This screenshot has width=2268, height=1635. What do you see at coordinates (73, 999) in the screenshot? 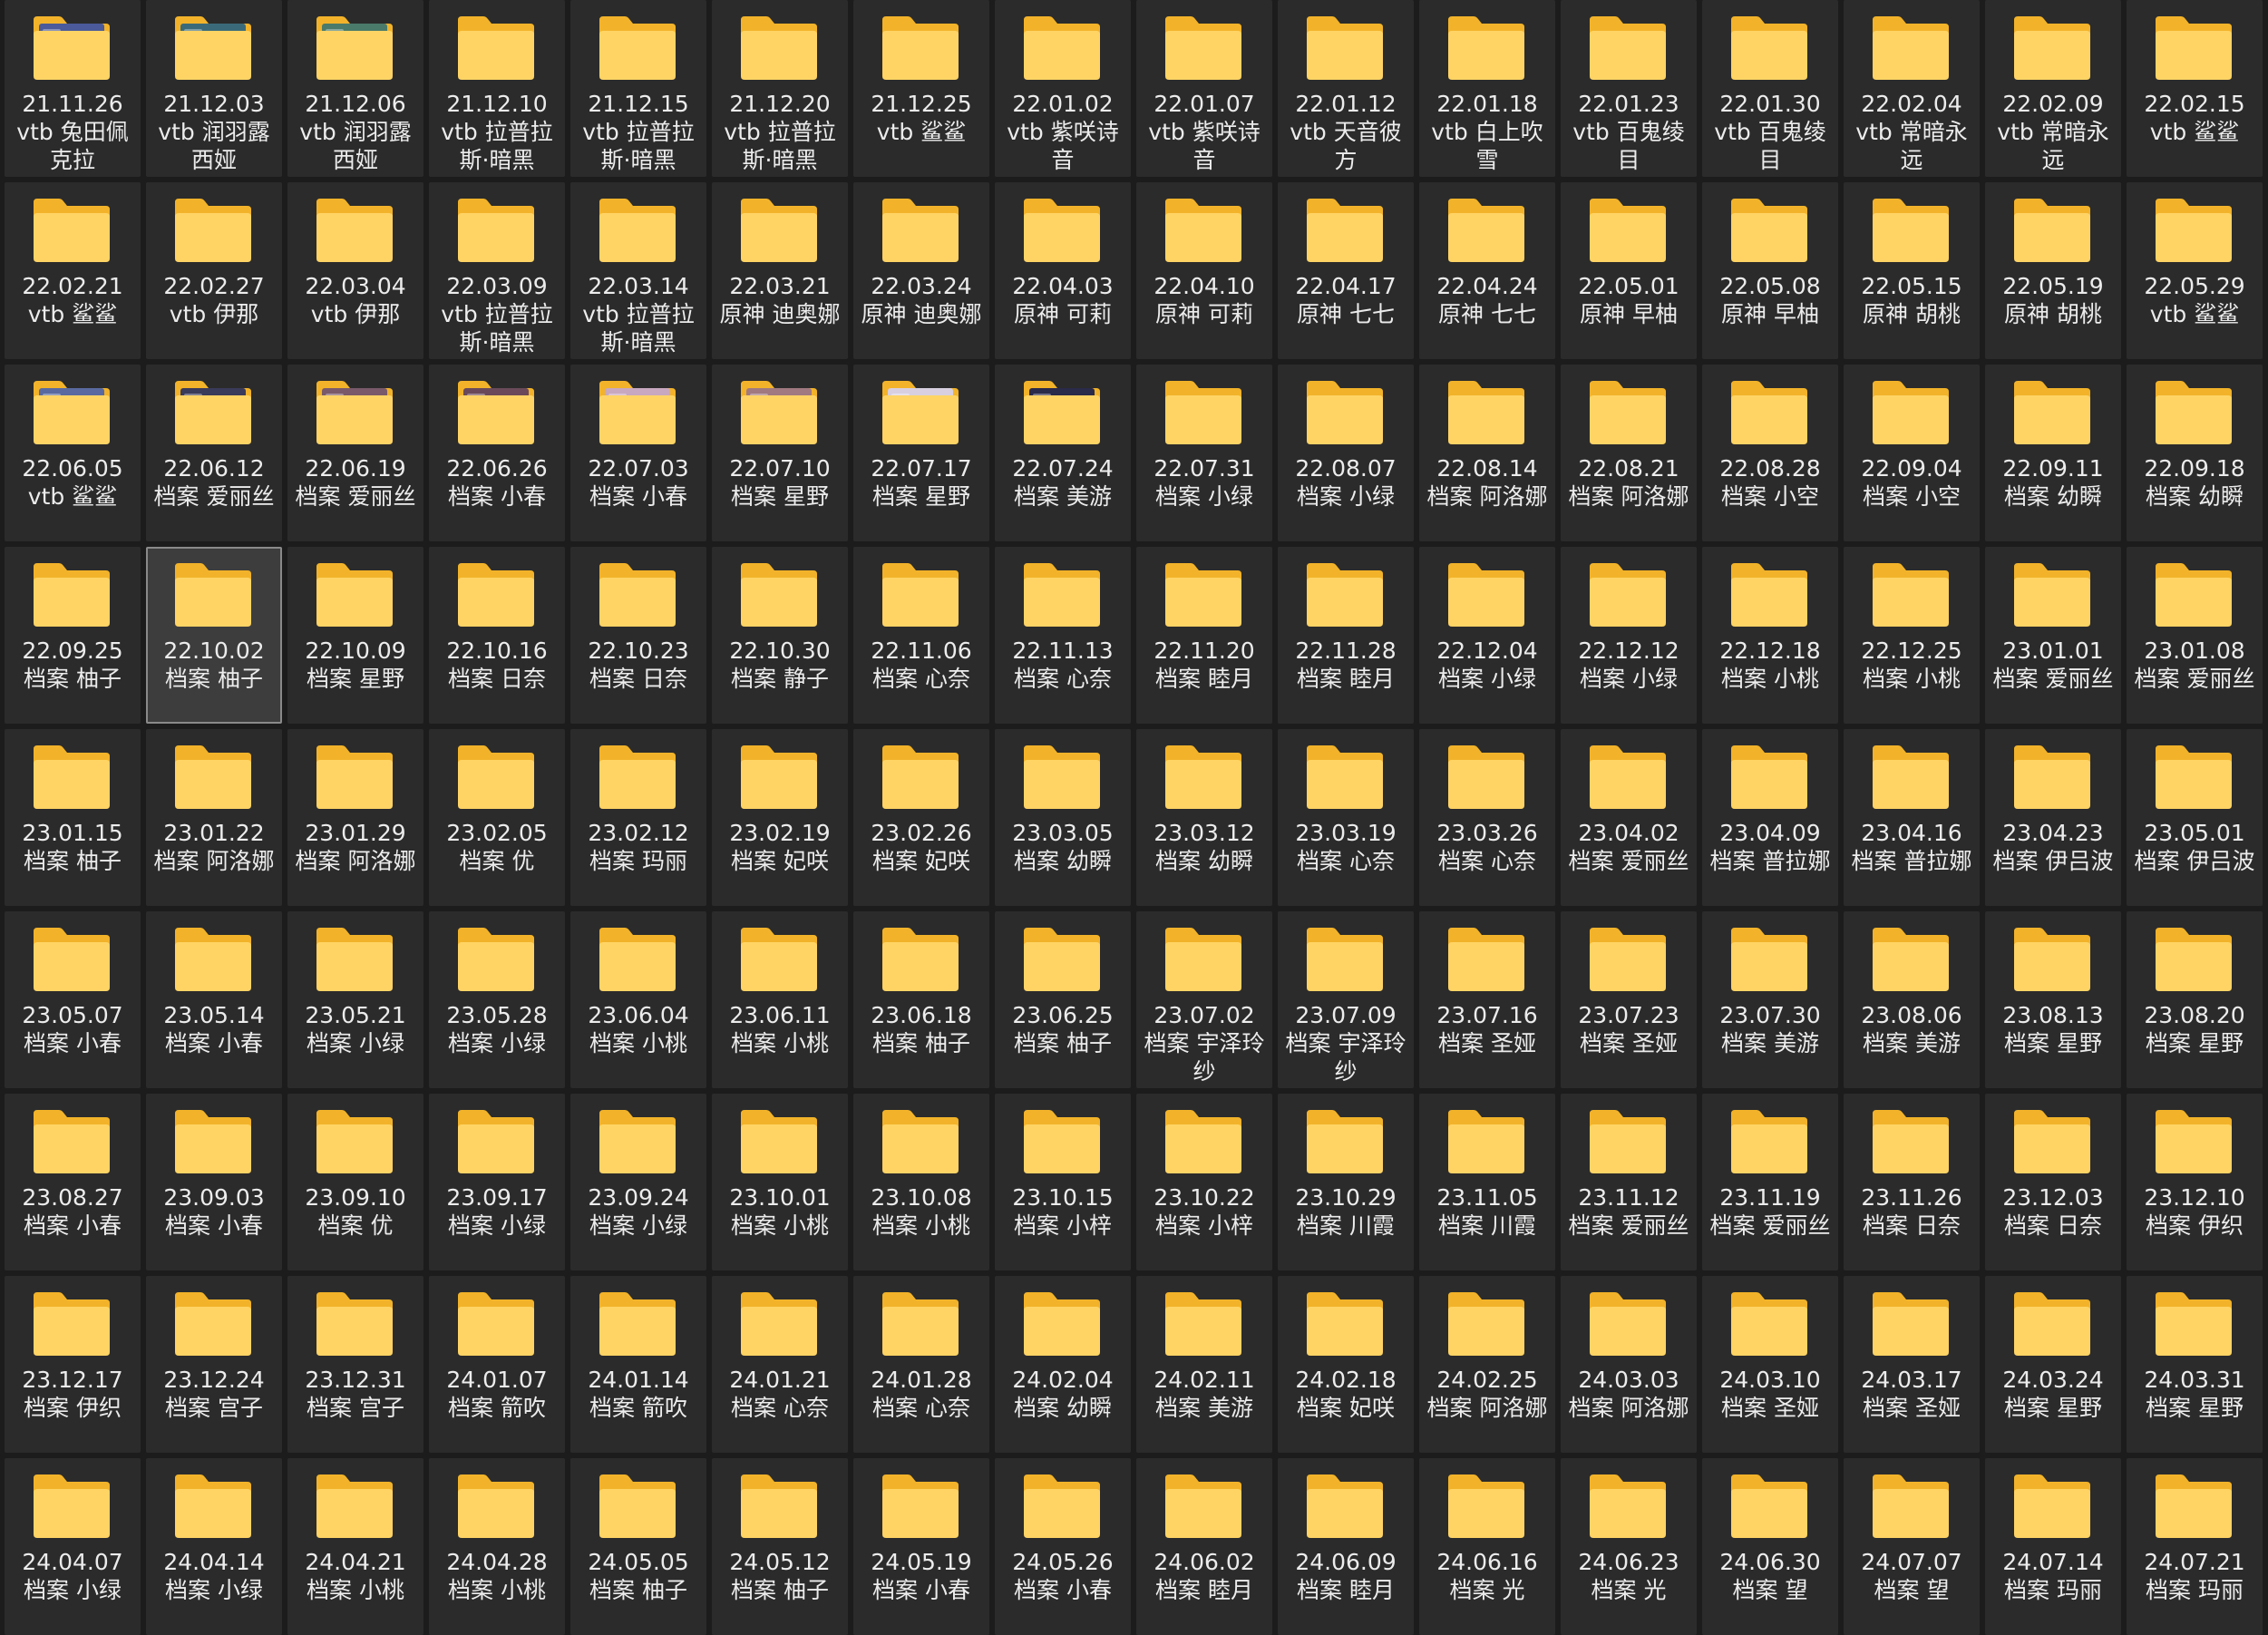
I see `folder-item: 23.05.07 档案 小春` at bounding box center [73, 999].